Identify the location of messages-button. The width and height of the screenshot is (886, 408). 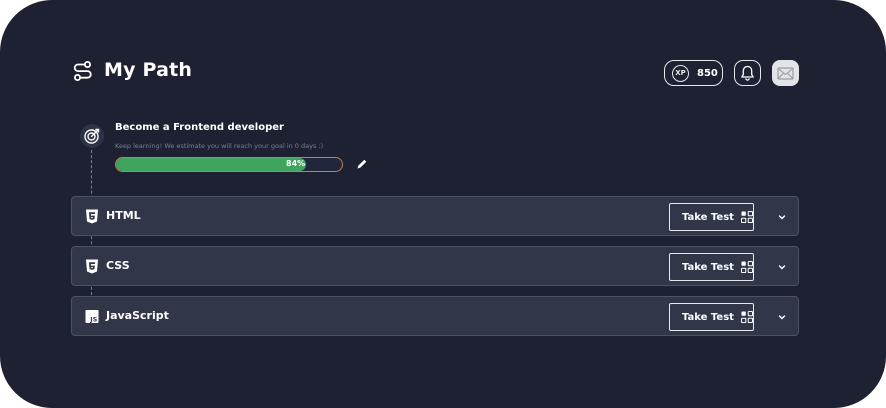
(785, 73).